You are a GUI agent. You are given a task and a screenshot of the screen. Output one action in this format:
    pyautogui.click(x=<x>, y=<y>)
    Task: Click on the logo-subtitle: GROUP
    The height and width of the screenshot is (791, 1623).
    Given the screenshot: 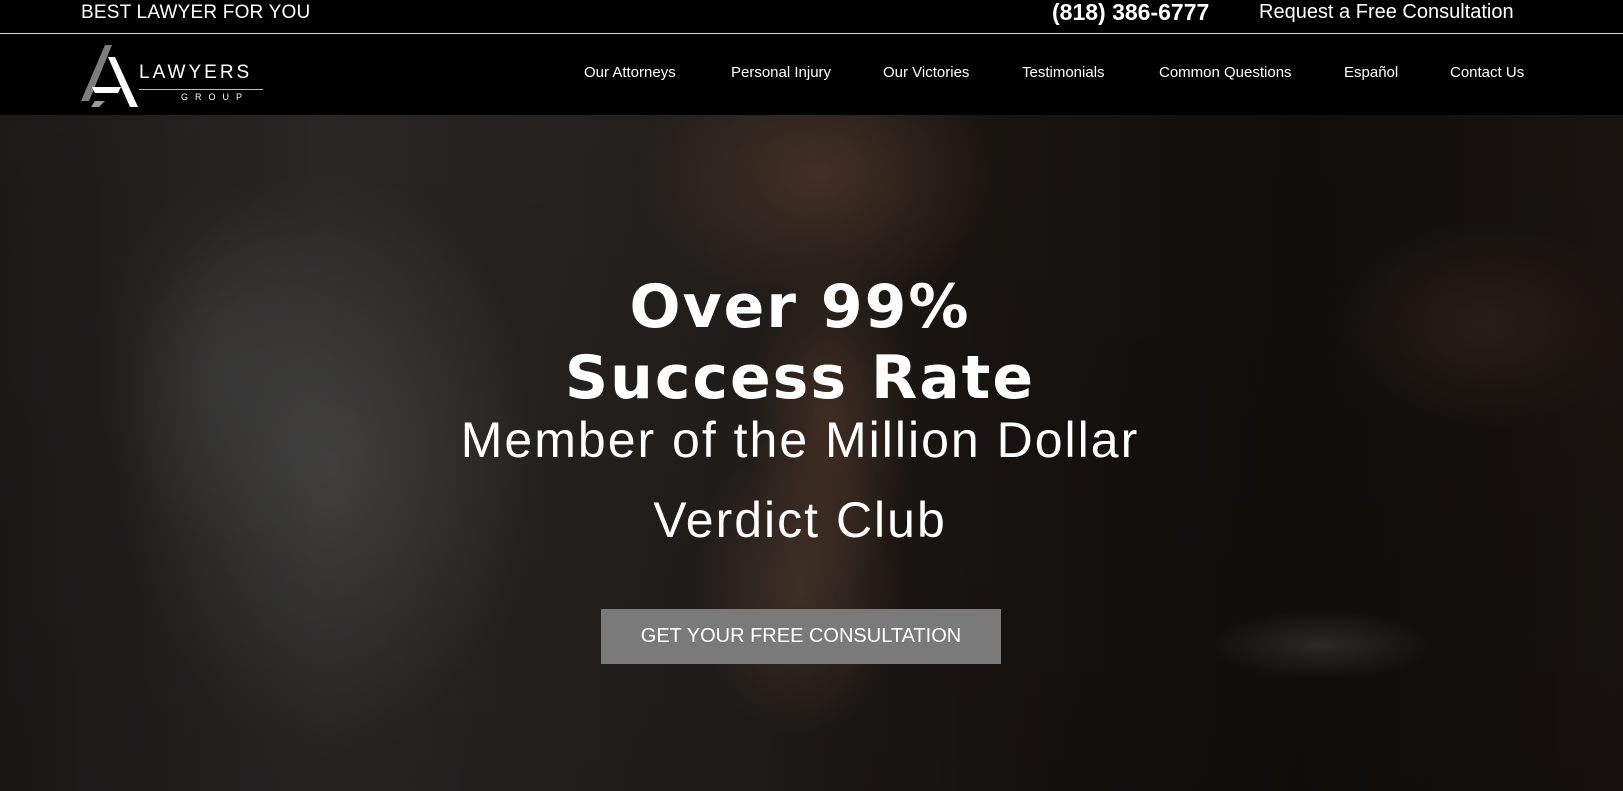 What is the action you would take?
    pyautogui.click(x=215, y=97)
    